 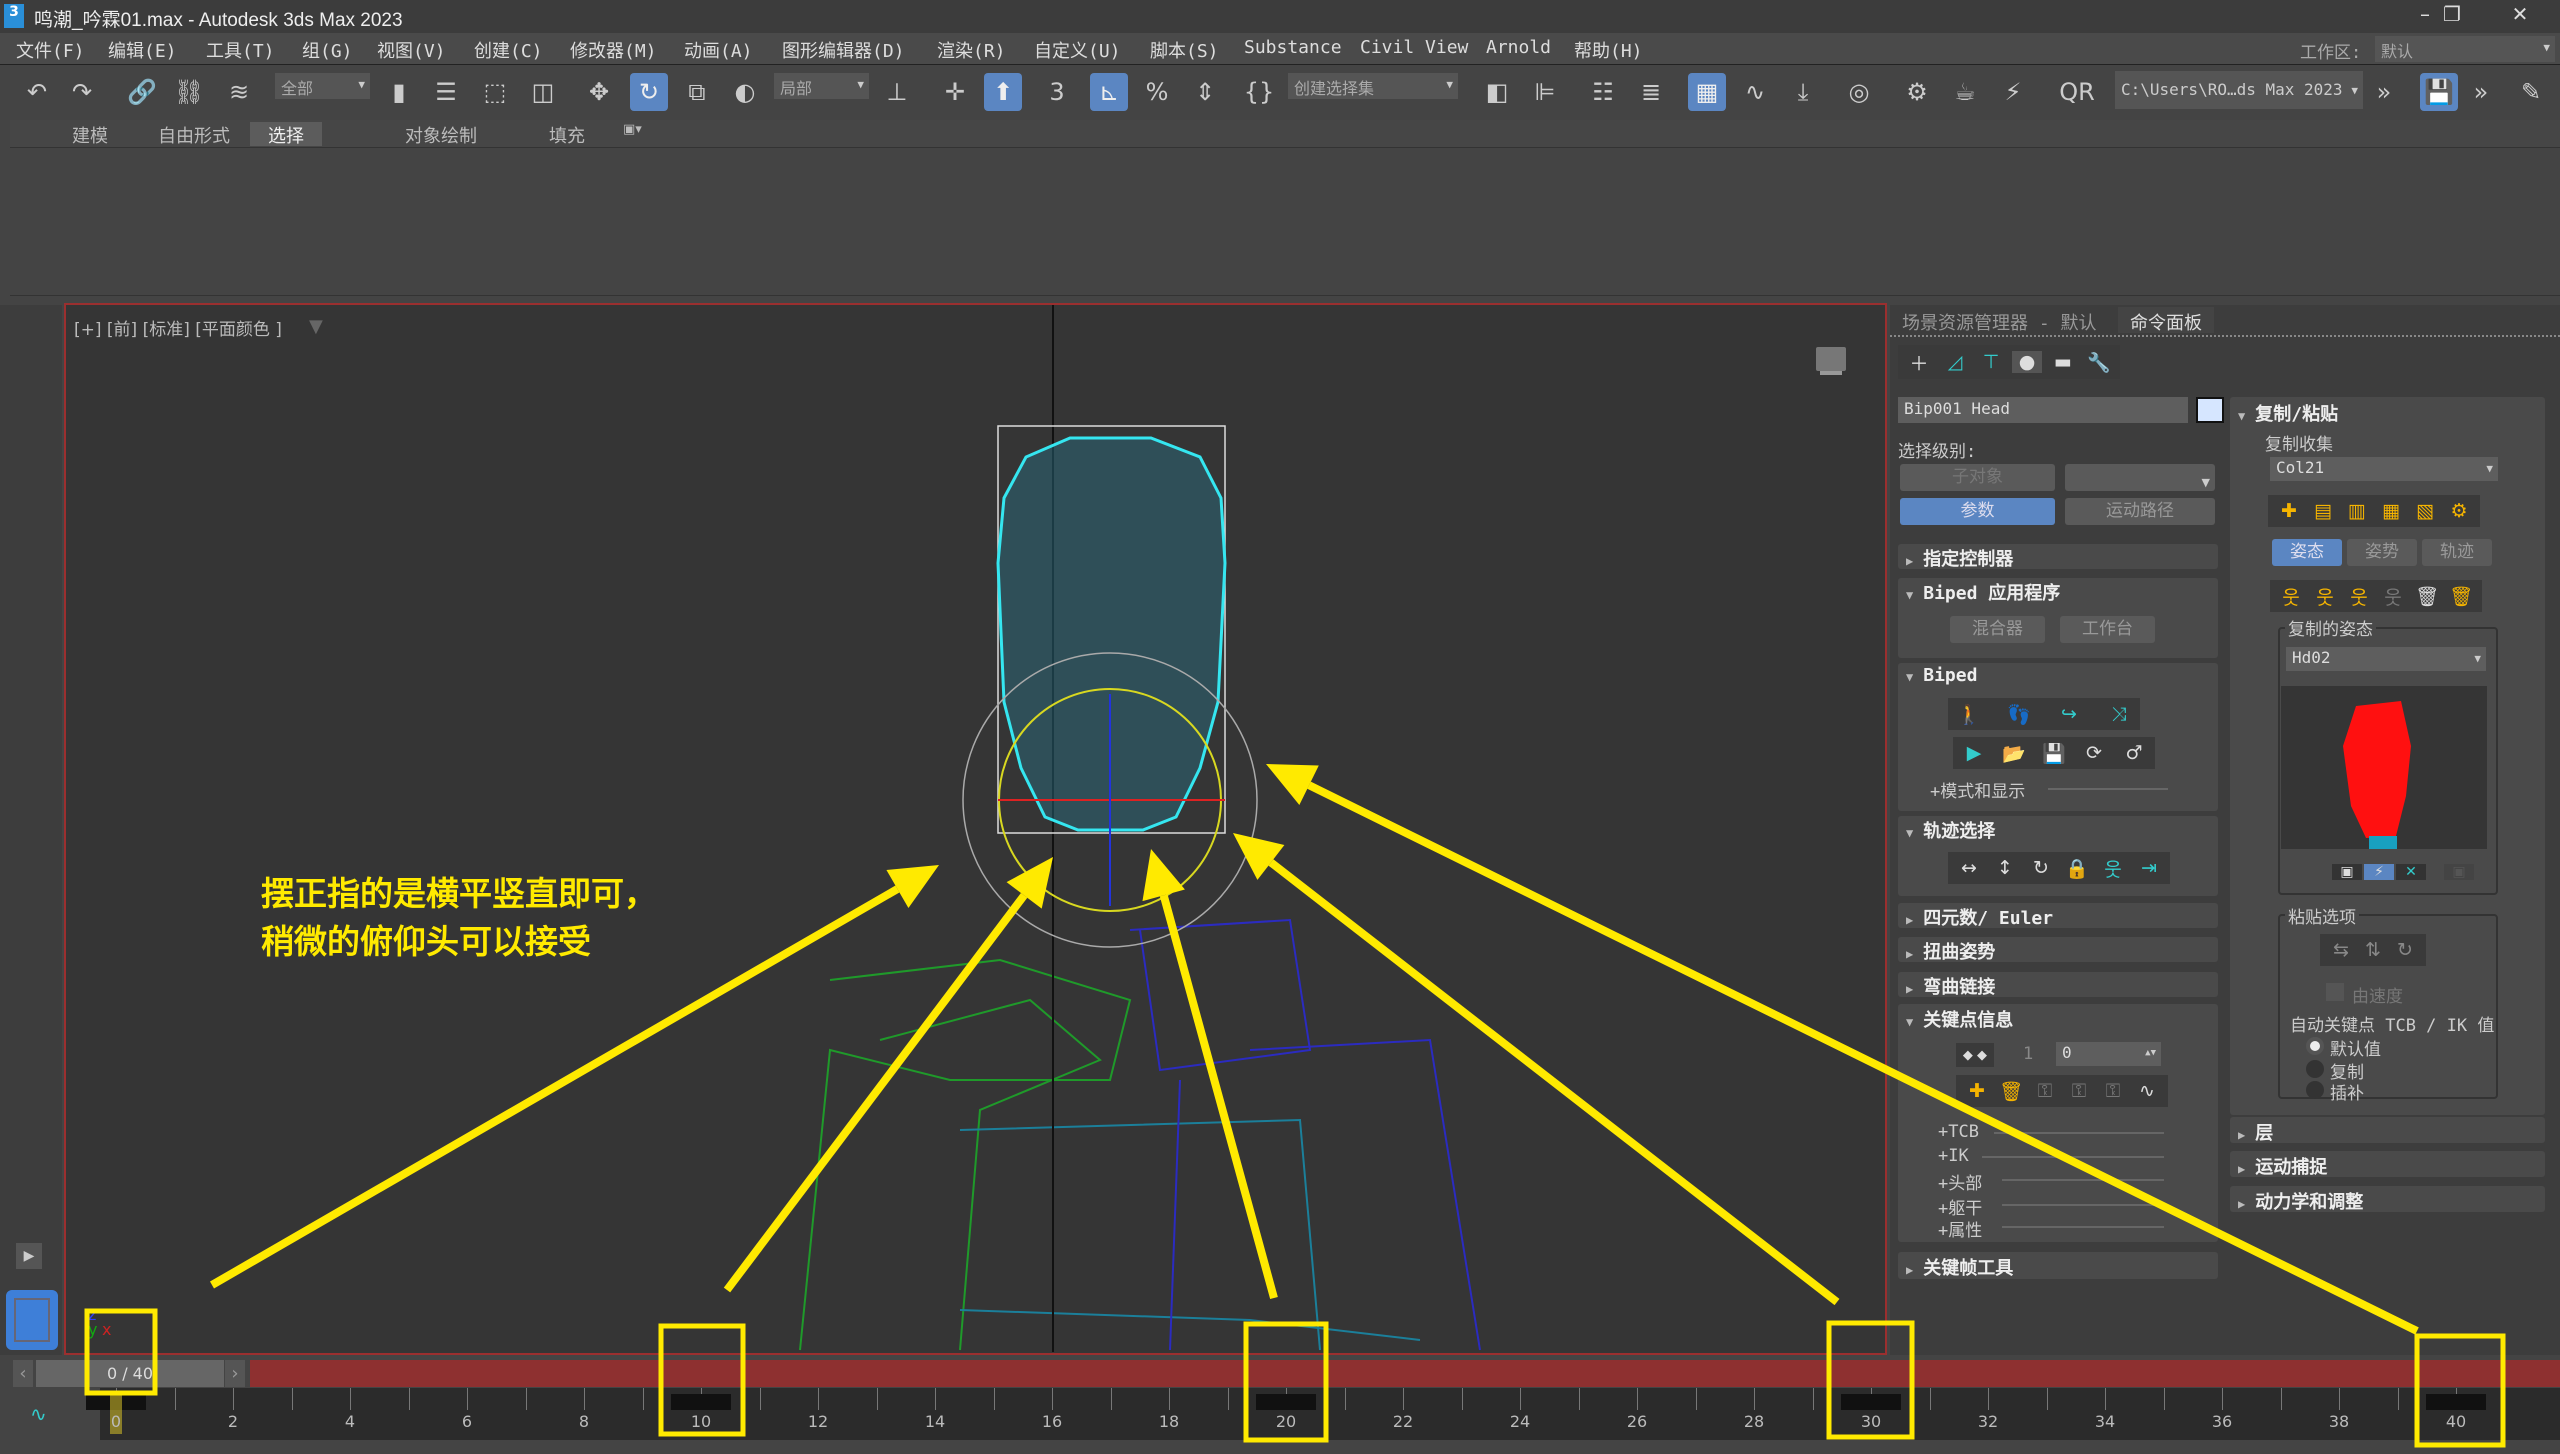 What do you see at coordinates (1977, 511) in the screenshot?
I see `params-button: 参数` at bounding box center [1977, 511].